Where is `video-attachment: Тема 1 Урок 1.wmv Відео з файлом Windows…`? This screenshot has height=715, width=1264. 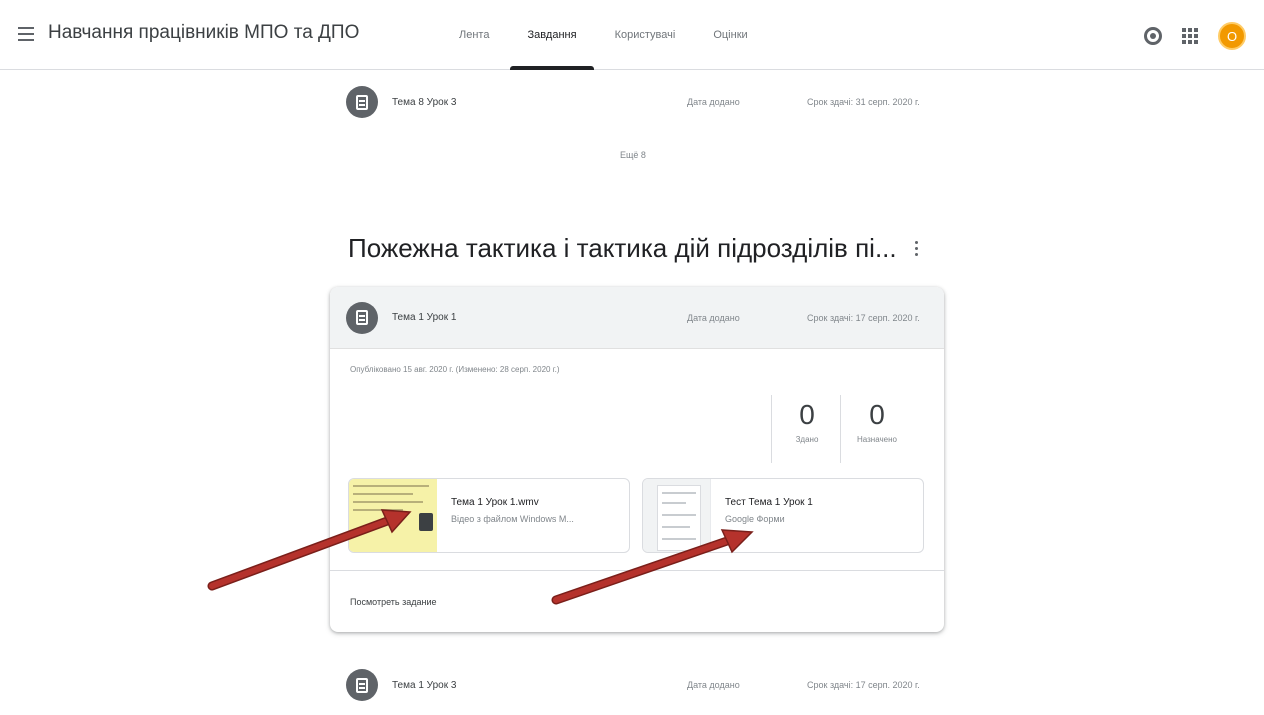
video-attachment: Тема 1 Урок 1.wmv Відео з файлом Windows… is located at coordinates (489, 515).